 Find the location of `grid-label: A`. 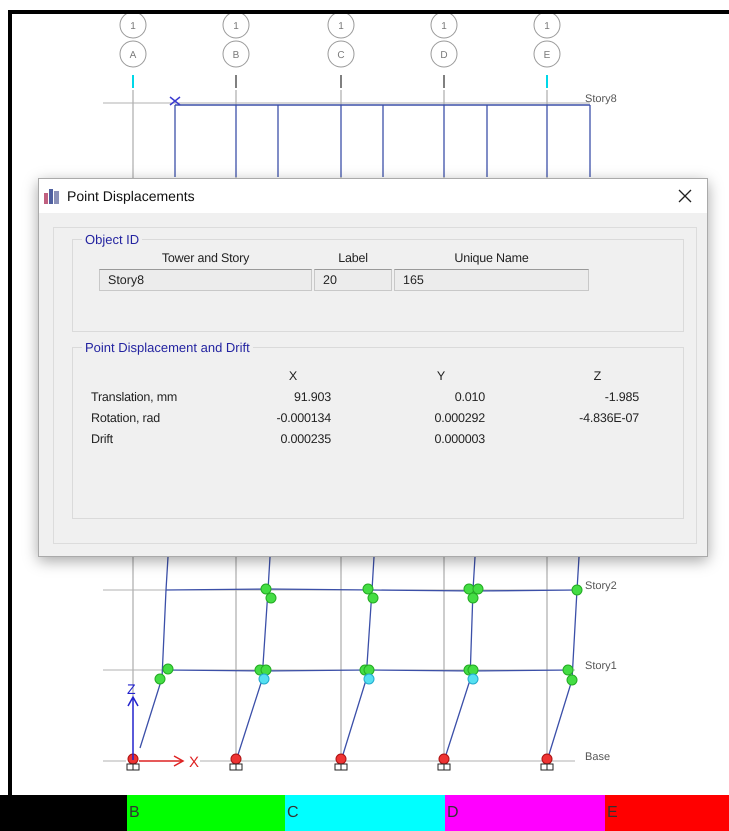

grid-label: A is located at coordinates (133, 55).